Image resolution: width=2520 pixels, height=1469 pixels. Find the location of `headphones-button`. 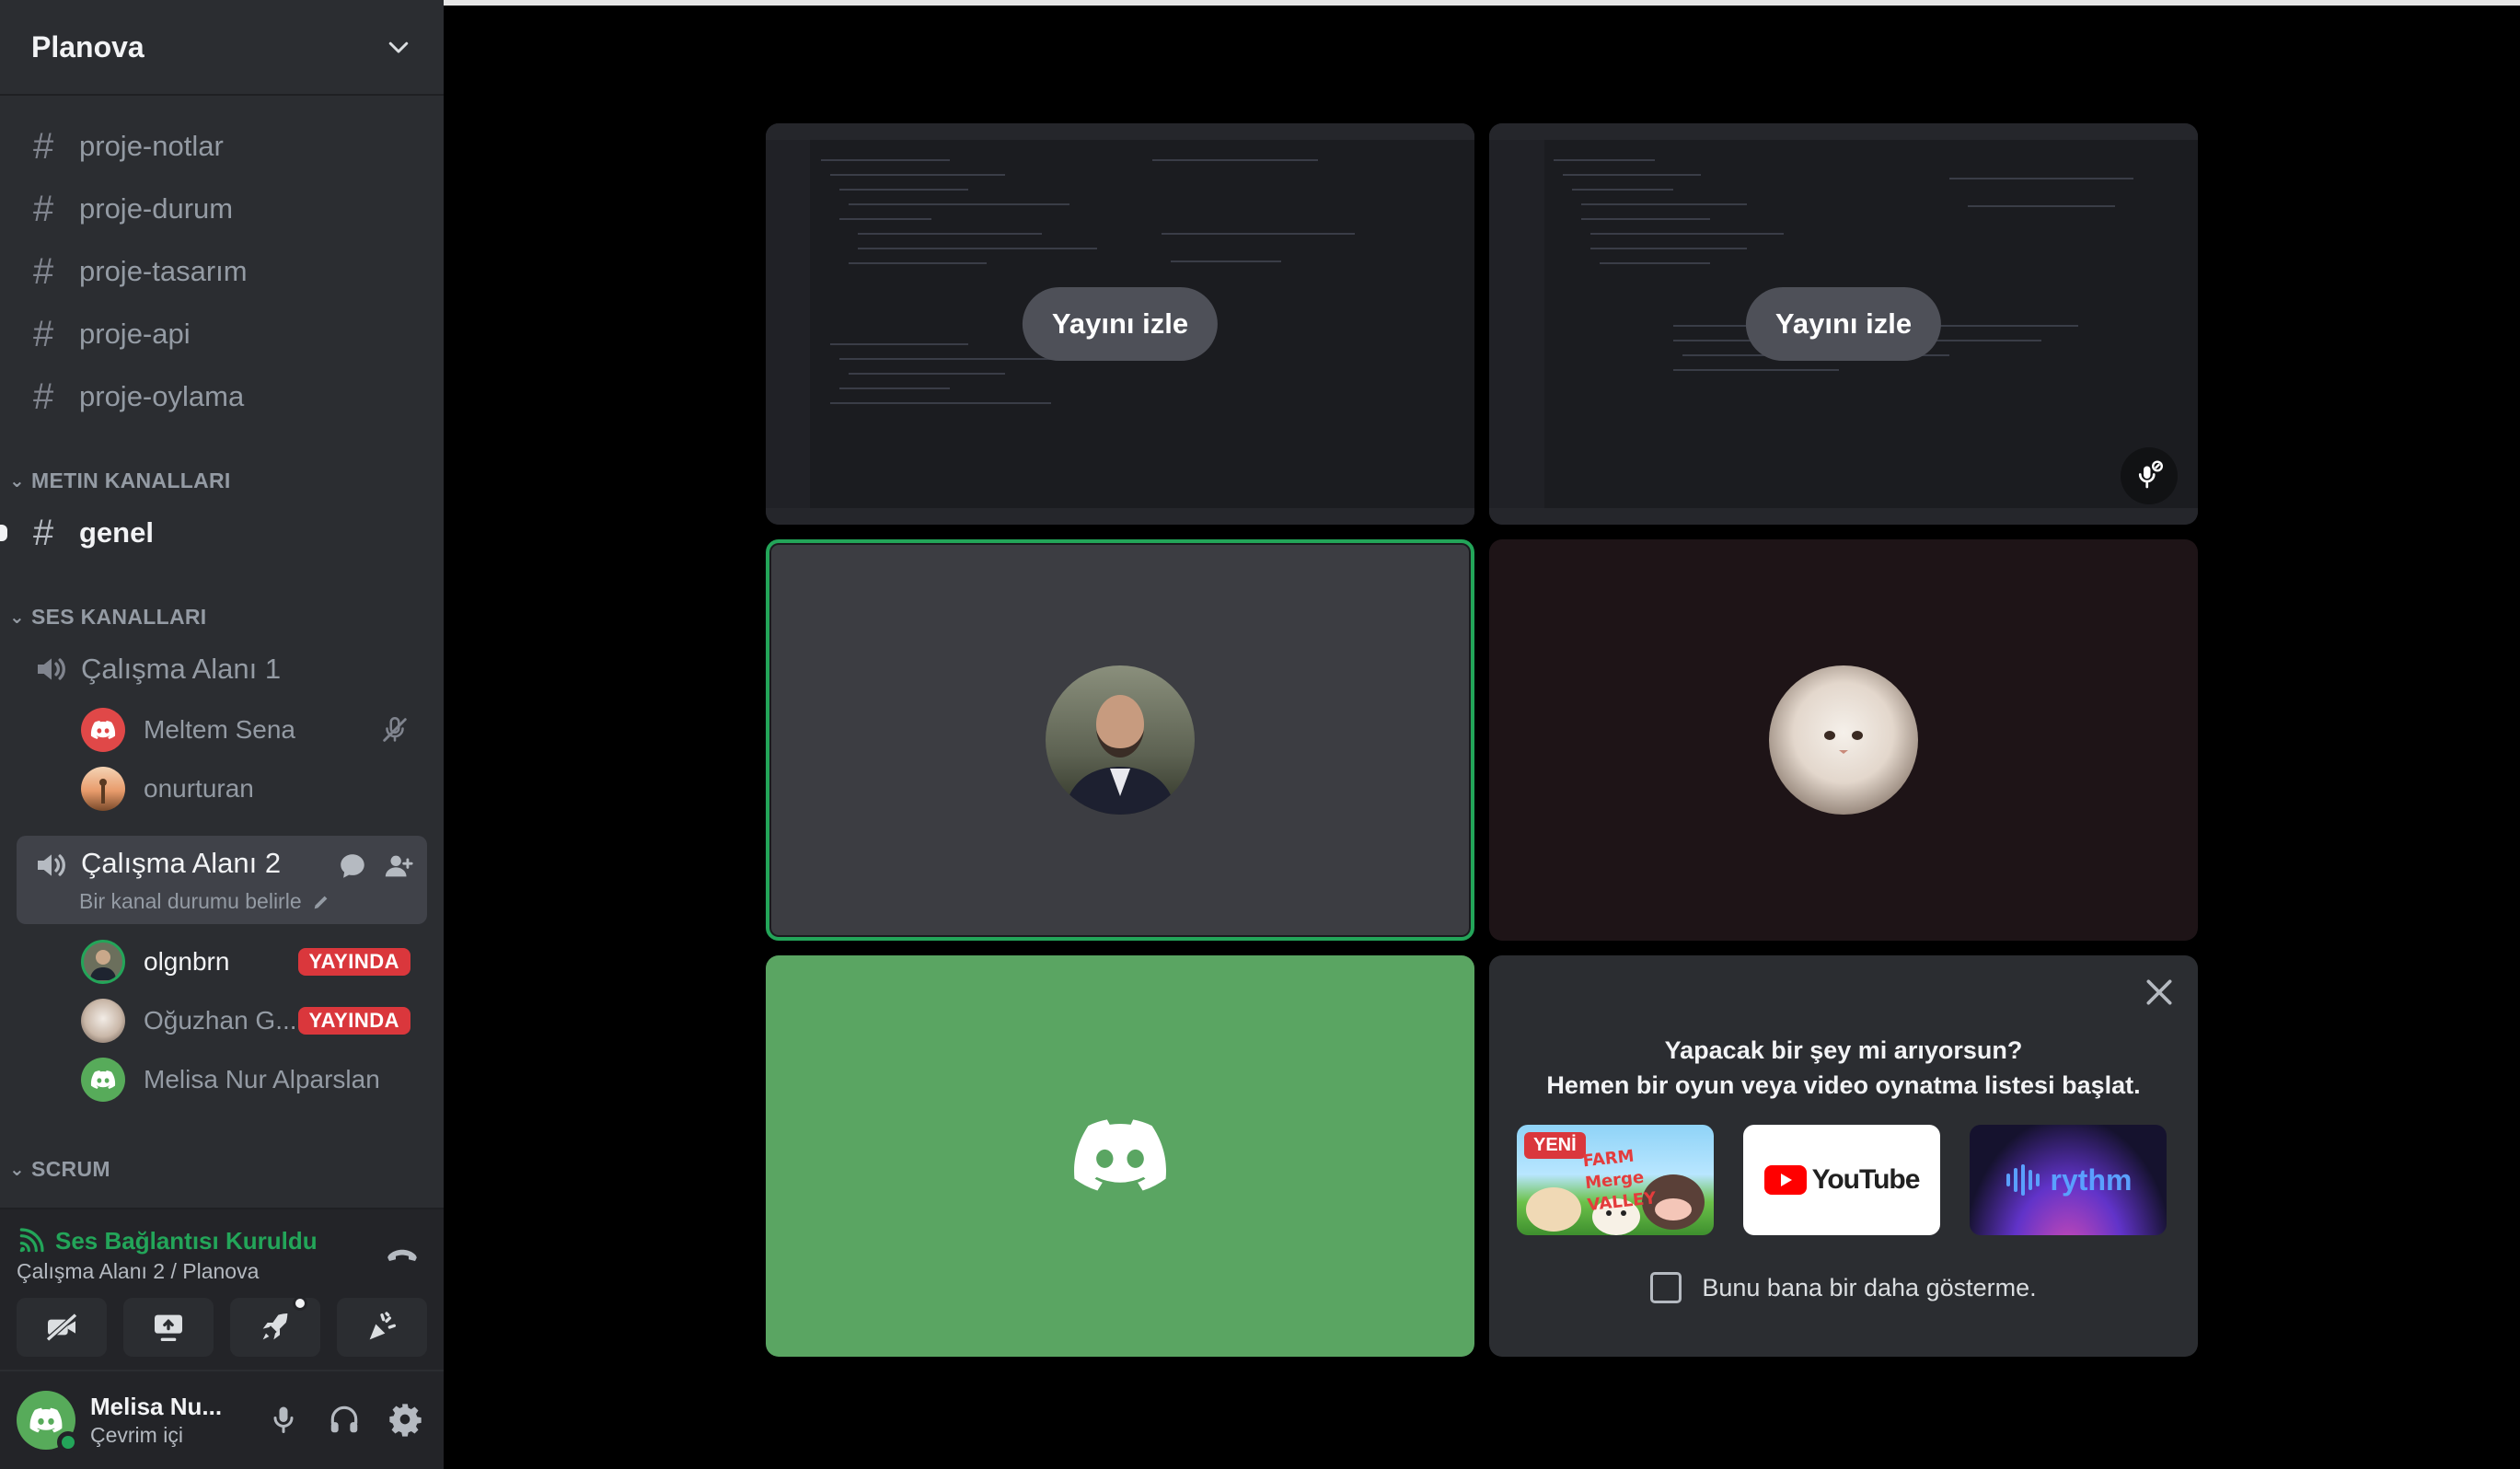

headphones-button is located at coordinates (344, 1419).